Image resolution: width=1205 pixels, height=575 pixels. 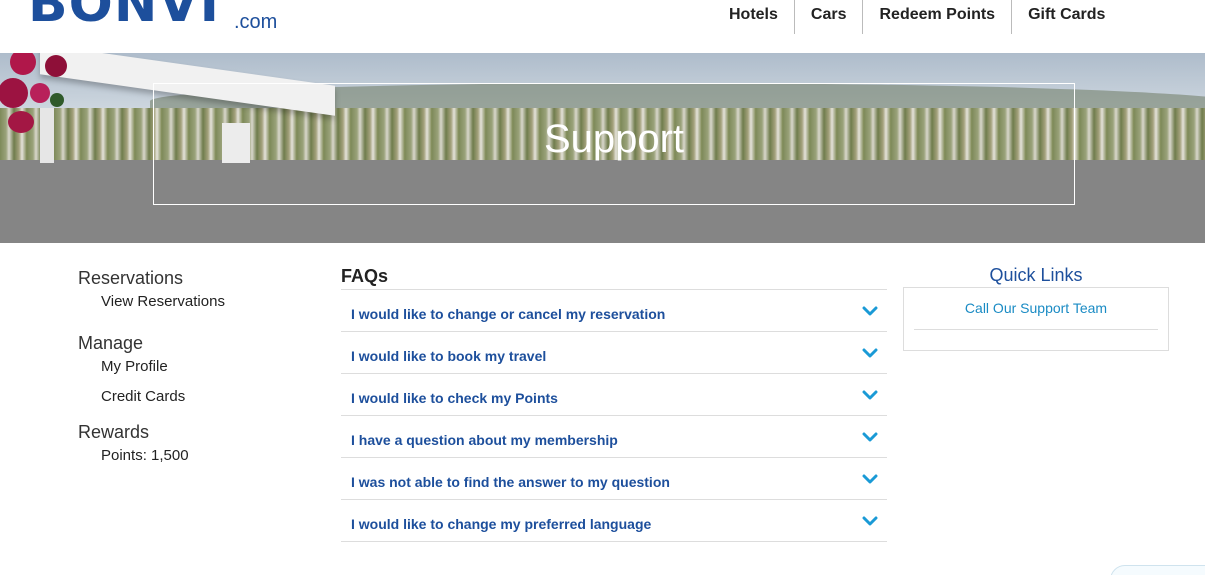 What do you see at coordinates (1157, 570) in the screenshot?
I see `chat-icon` at bounding box center [1157, 570].